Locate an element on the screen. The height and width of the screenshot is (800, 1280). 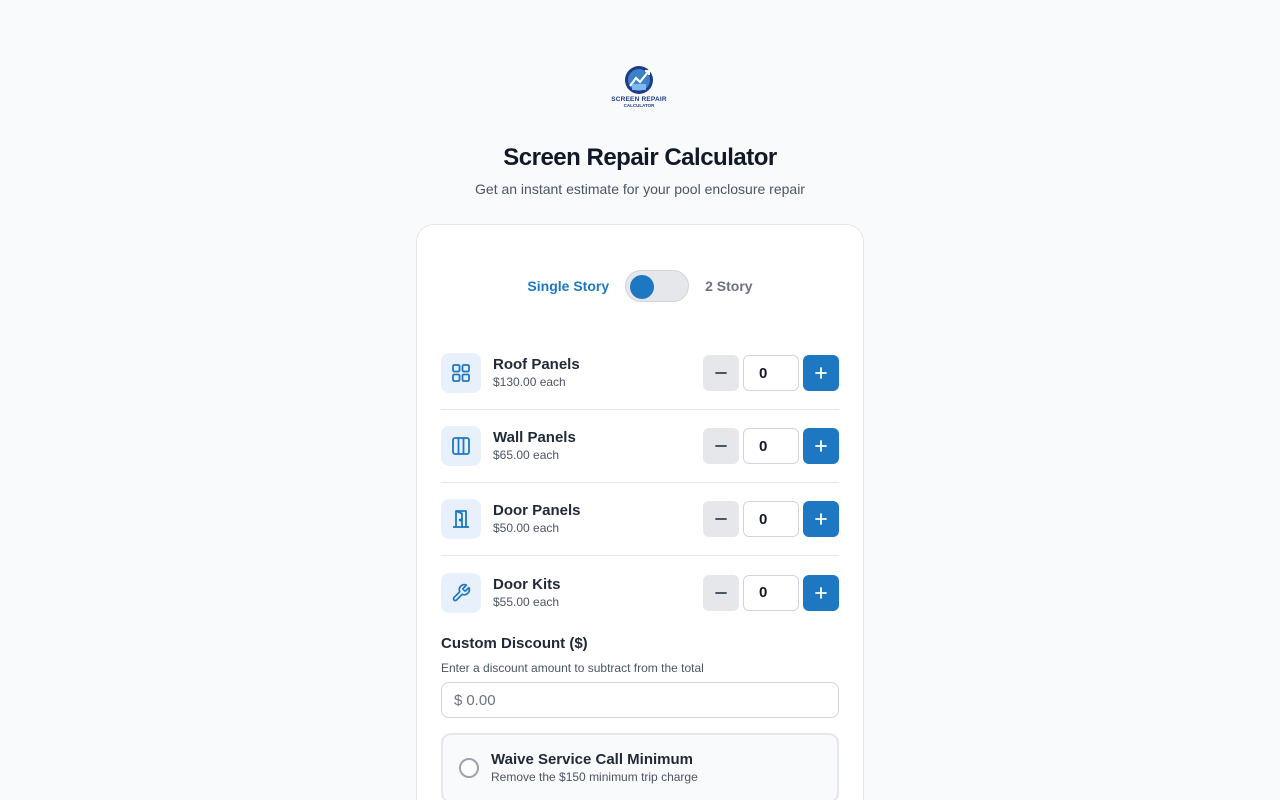
two-story-label: 2 Story is located at coordinates (728, 286).